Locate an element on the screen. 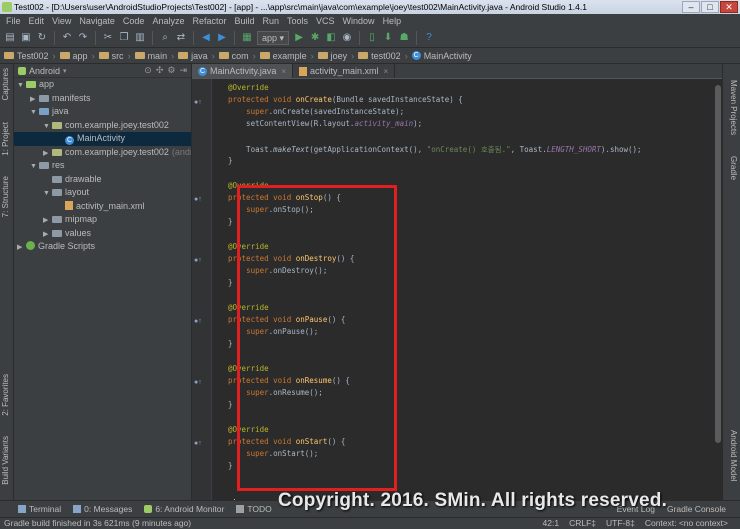  menu-tools: Tools is located at coordinates (297, 21).